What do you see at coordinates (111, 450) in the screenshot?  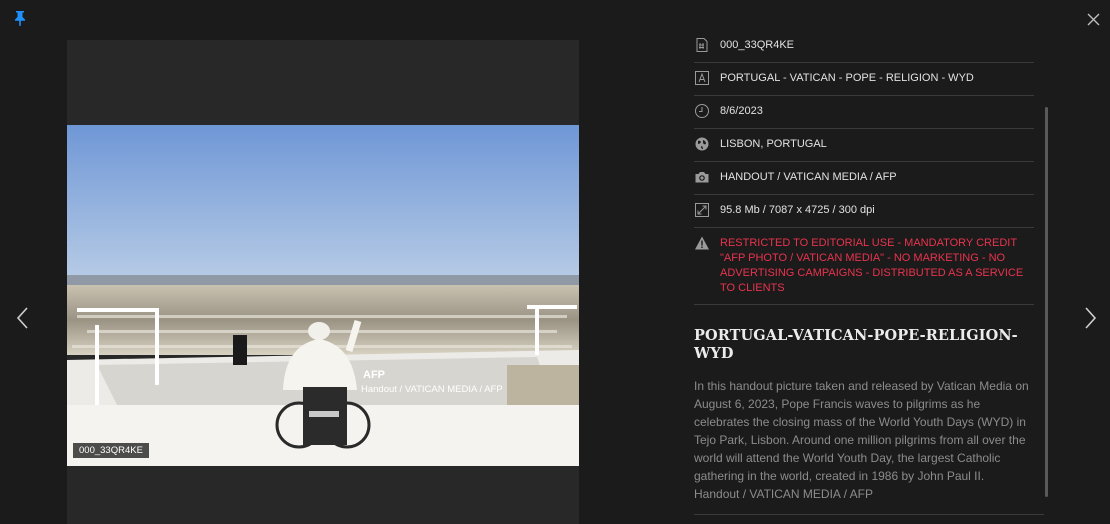 I see `photo-id-chip: 000_33QR4KE` at bounding box center [111, 450].